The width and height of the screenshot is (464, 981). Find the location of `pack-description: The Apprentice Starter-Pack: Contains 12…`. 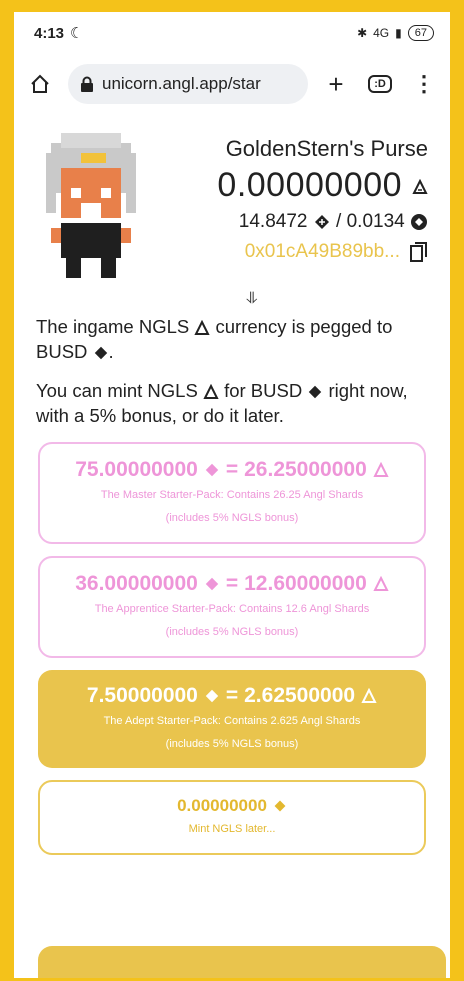

pack-description: The Apprentice Starter-Pack: Contains 12… is located at coordinates (232, 609).